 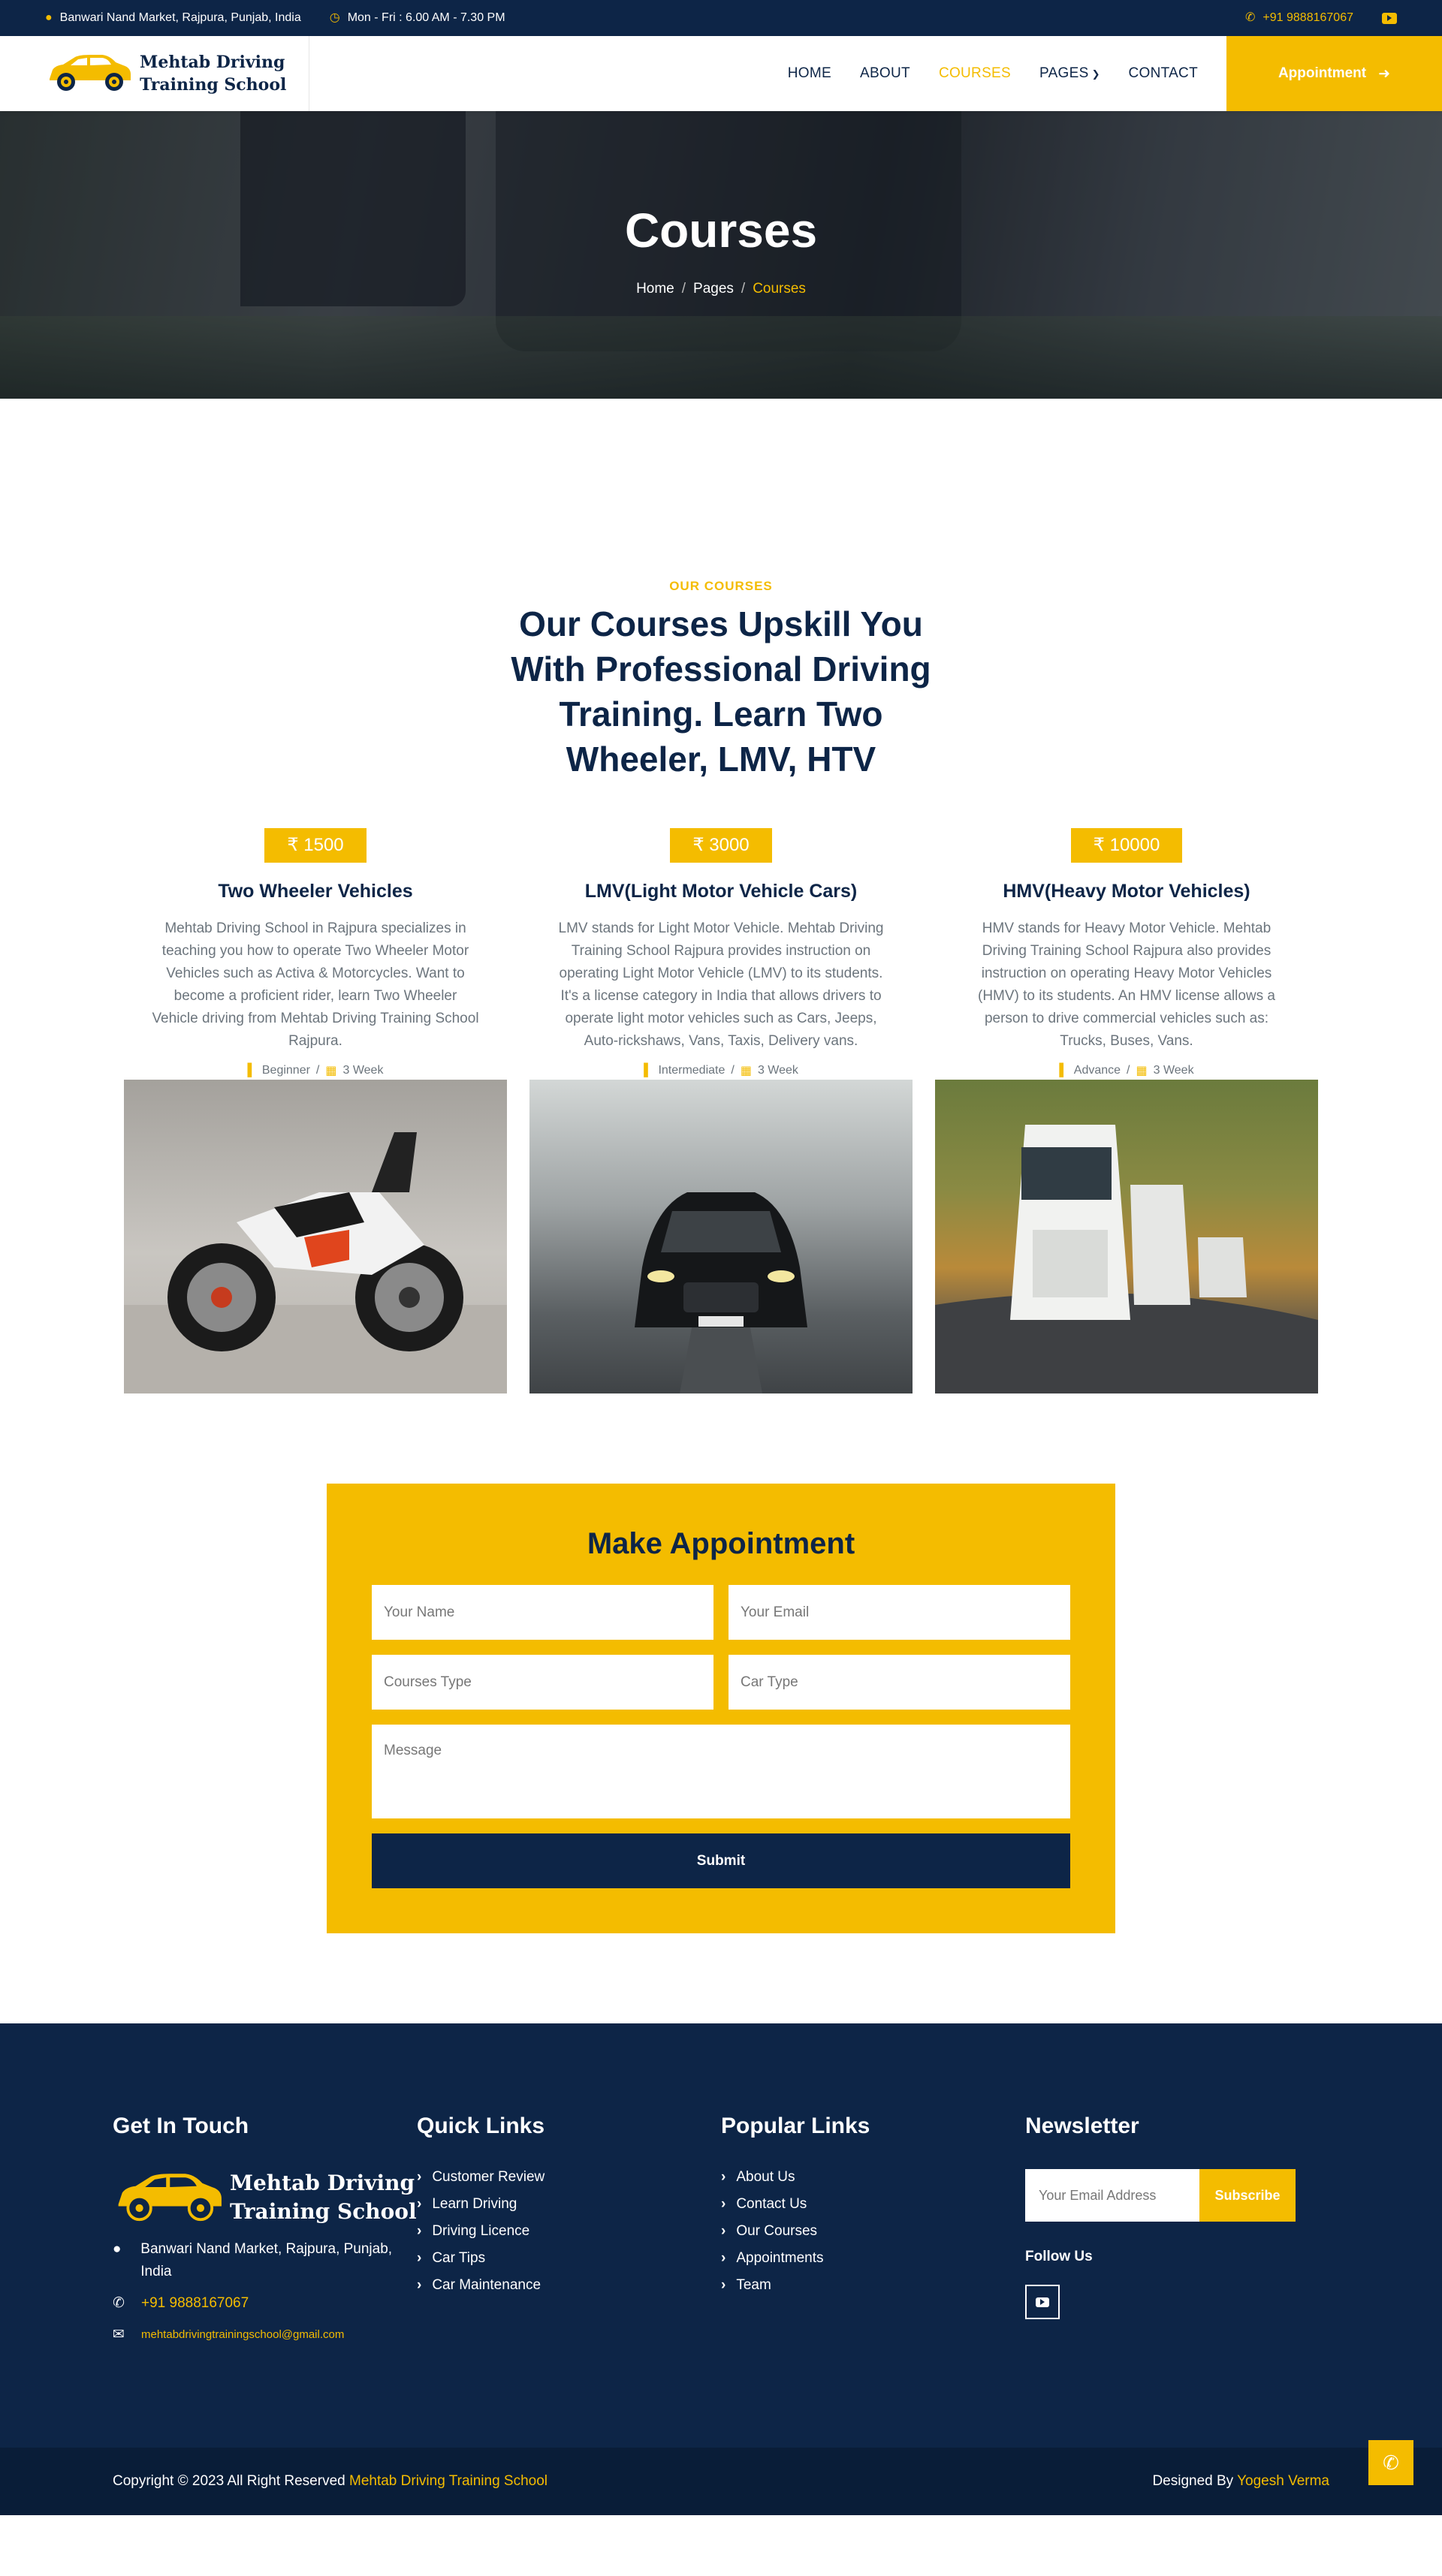 I want to click on copyright-school-link: Mehtab Driving Training School, so click(x=449, y=2481).